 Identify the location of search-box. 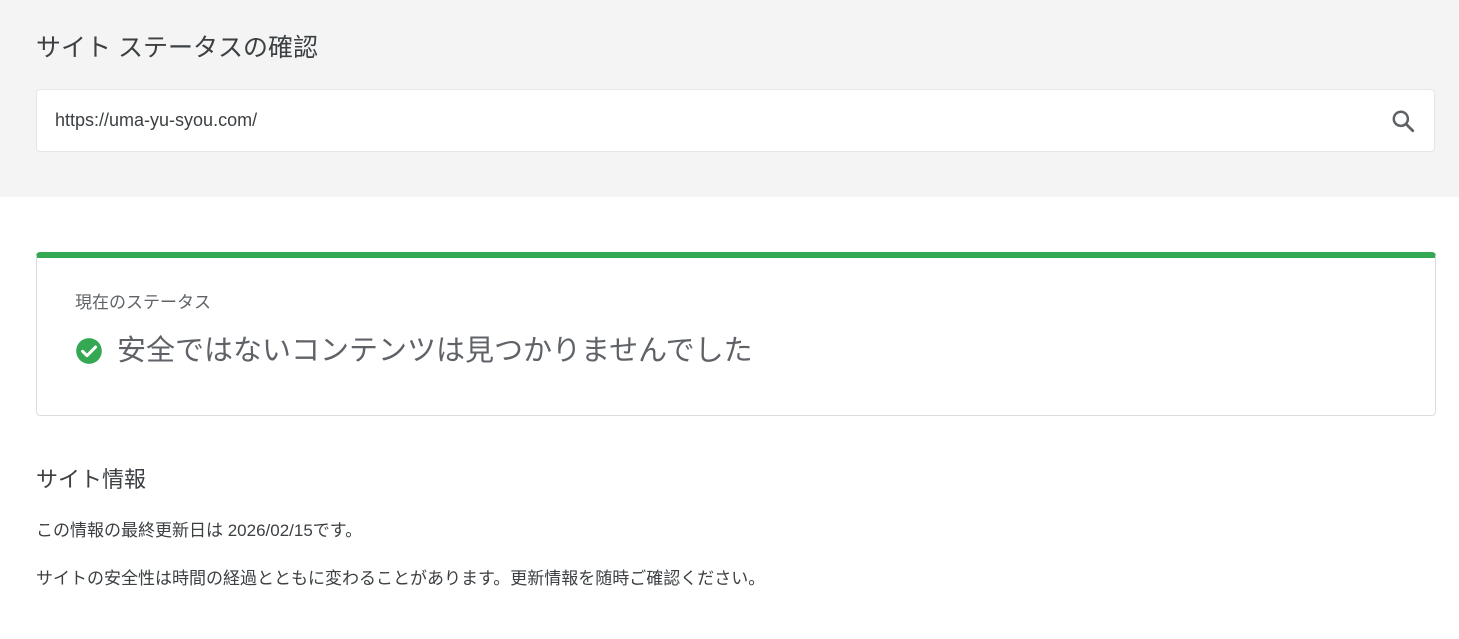
(735, 120).